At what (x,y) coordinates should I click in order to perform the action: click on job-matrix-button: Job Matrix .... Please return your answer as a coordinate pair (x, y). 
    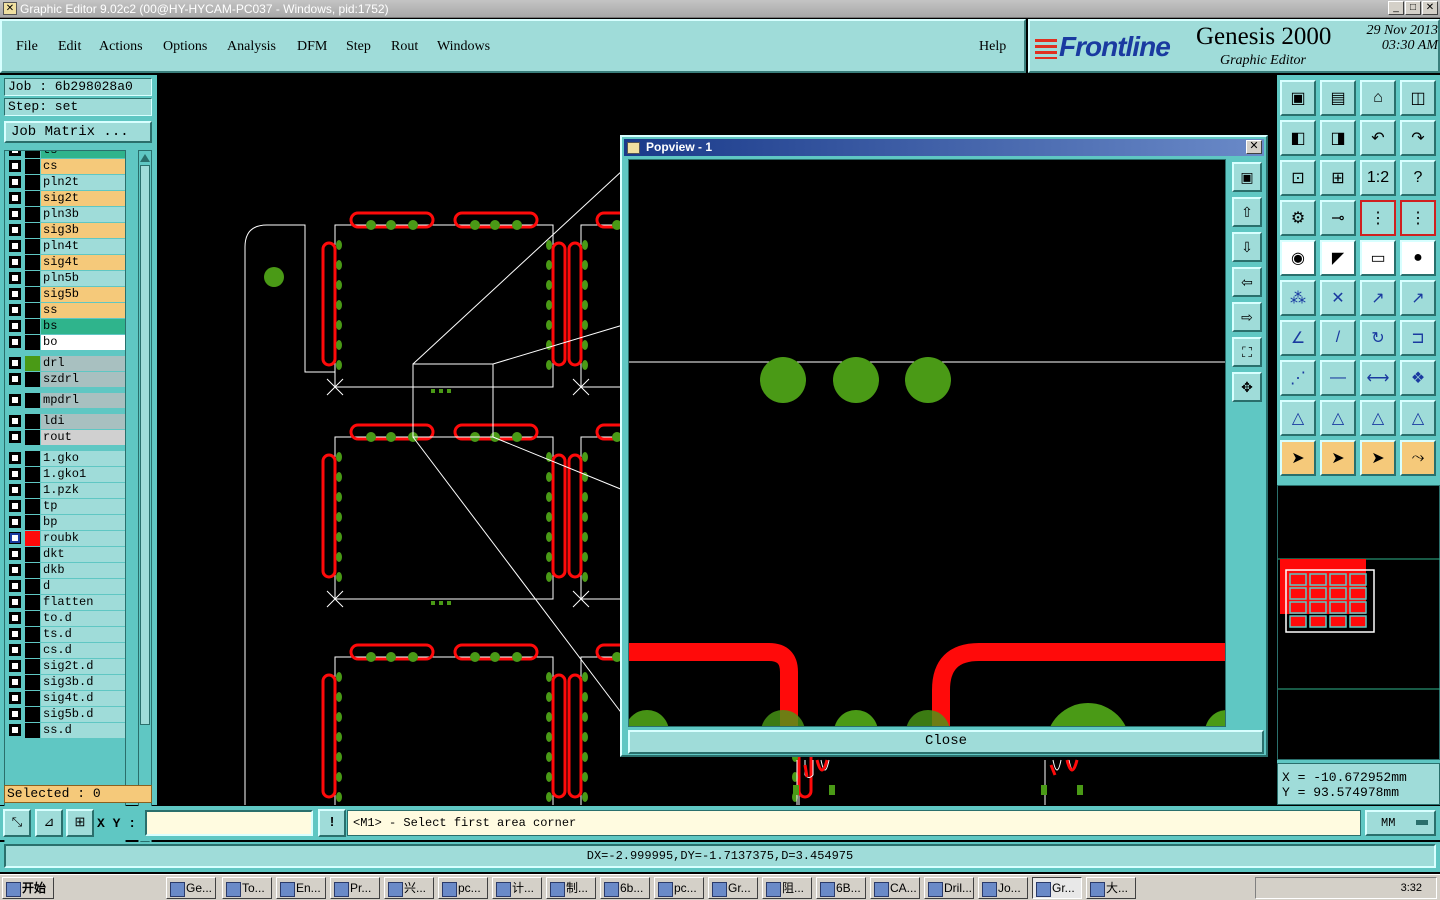
    Looking at the image, I should click on (78, 132).